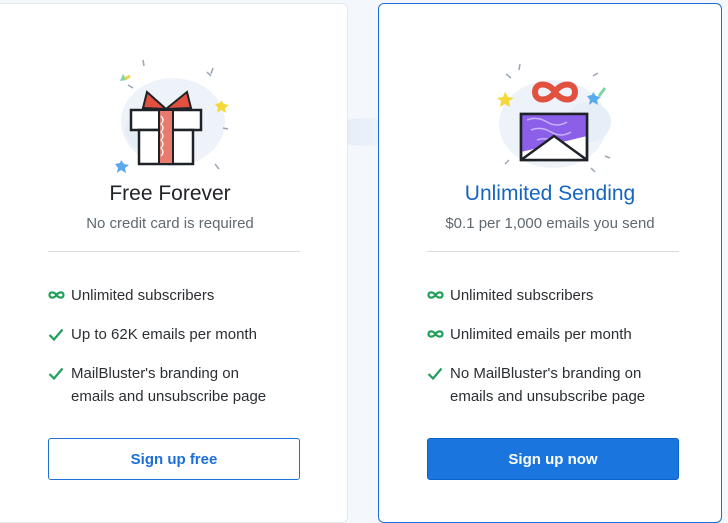  What do you see at coordinates (550, 193) in the screenshot?
I see `plan-title: Unlimited Sending` at bounding box center [550, 193].